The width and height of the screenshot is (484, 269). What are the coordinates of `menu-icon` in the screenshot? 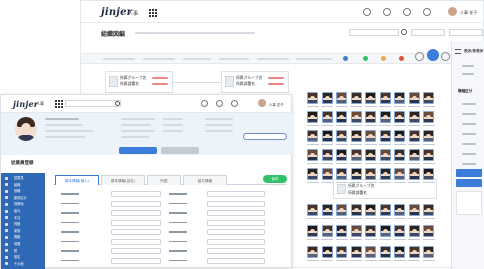 It's located at (458, 51).